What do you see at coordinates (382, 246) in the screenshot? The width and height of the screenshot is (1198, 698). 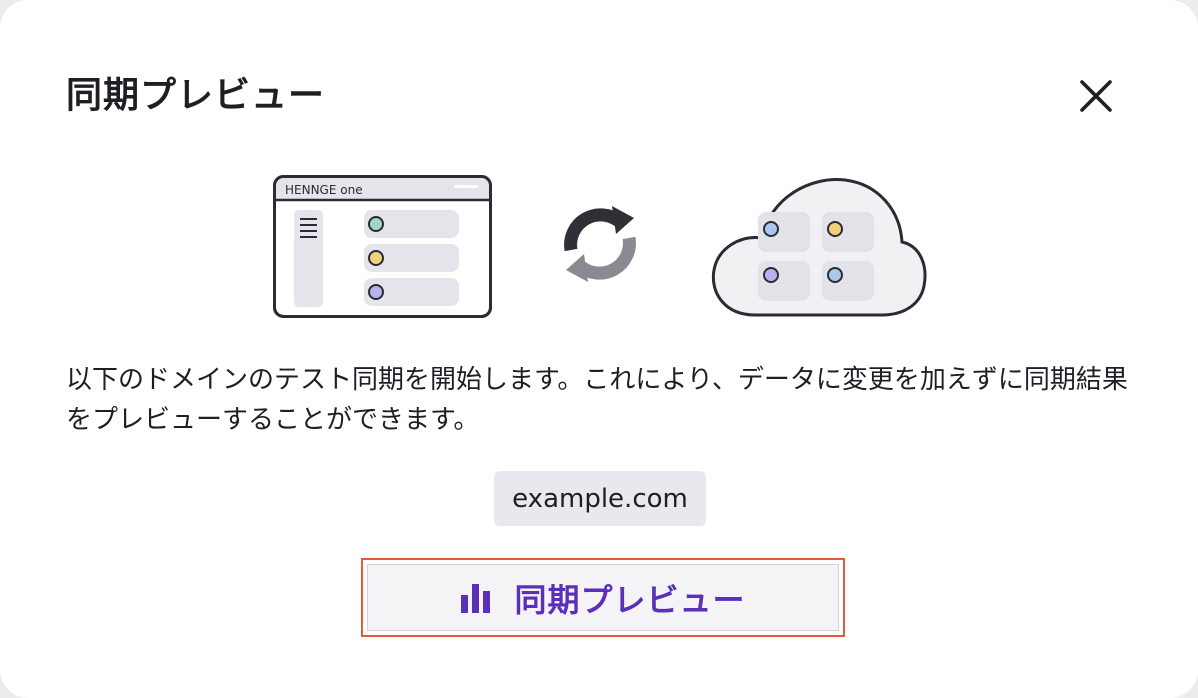 I see `app-window-illustration: HENNGE one` at bounding box center [382, 246].